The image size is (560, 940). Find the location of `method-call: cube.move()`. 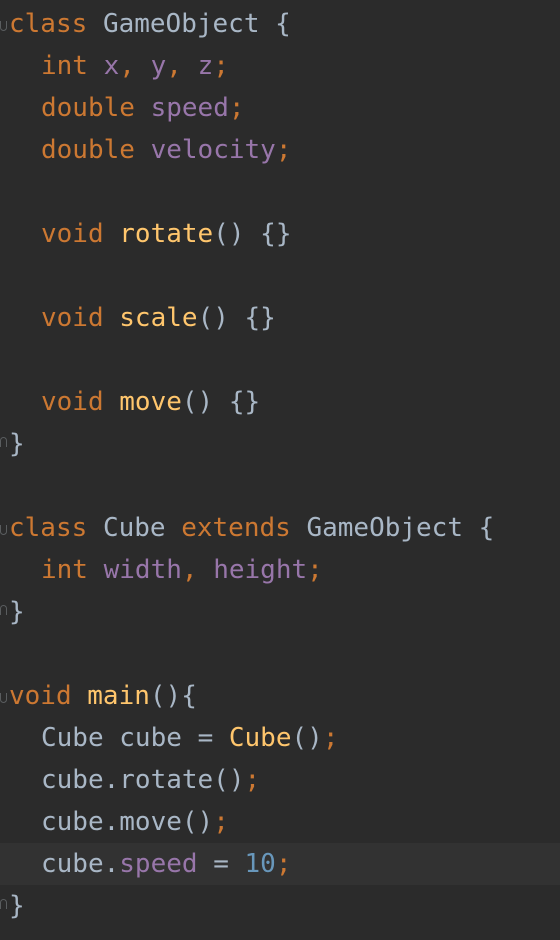

method-call: cube.move() is located at coordinates (127, 822).